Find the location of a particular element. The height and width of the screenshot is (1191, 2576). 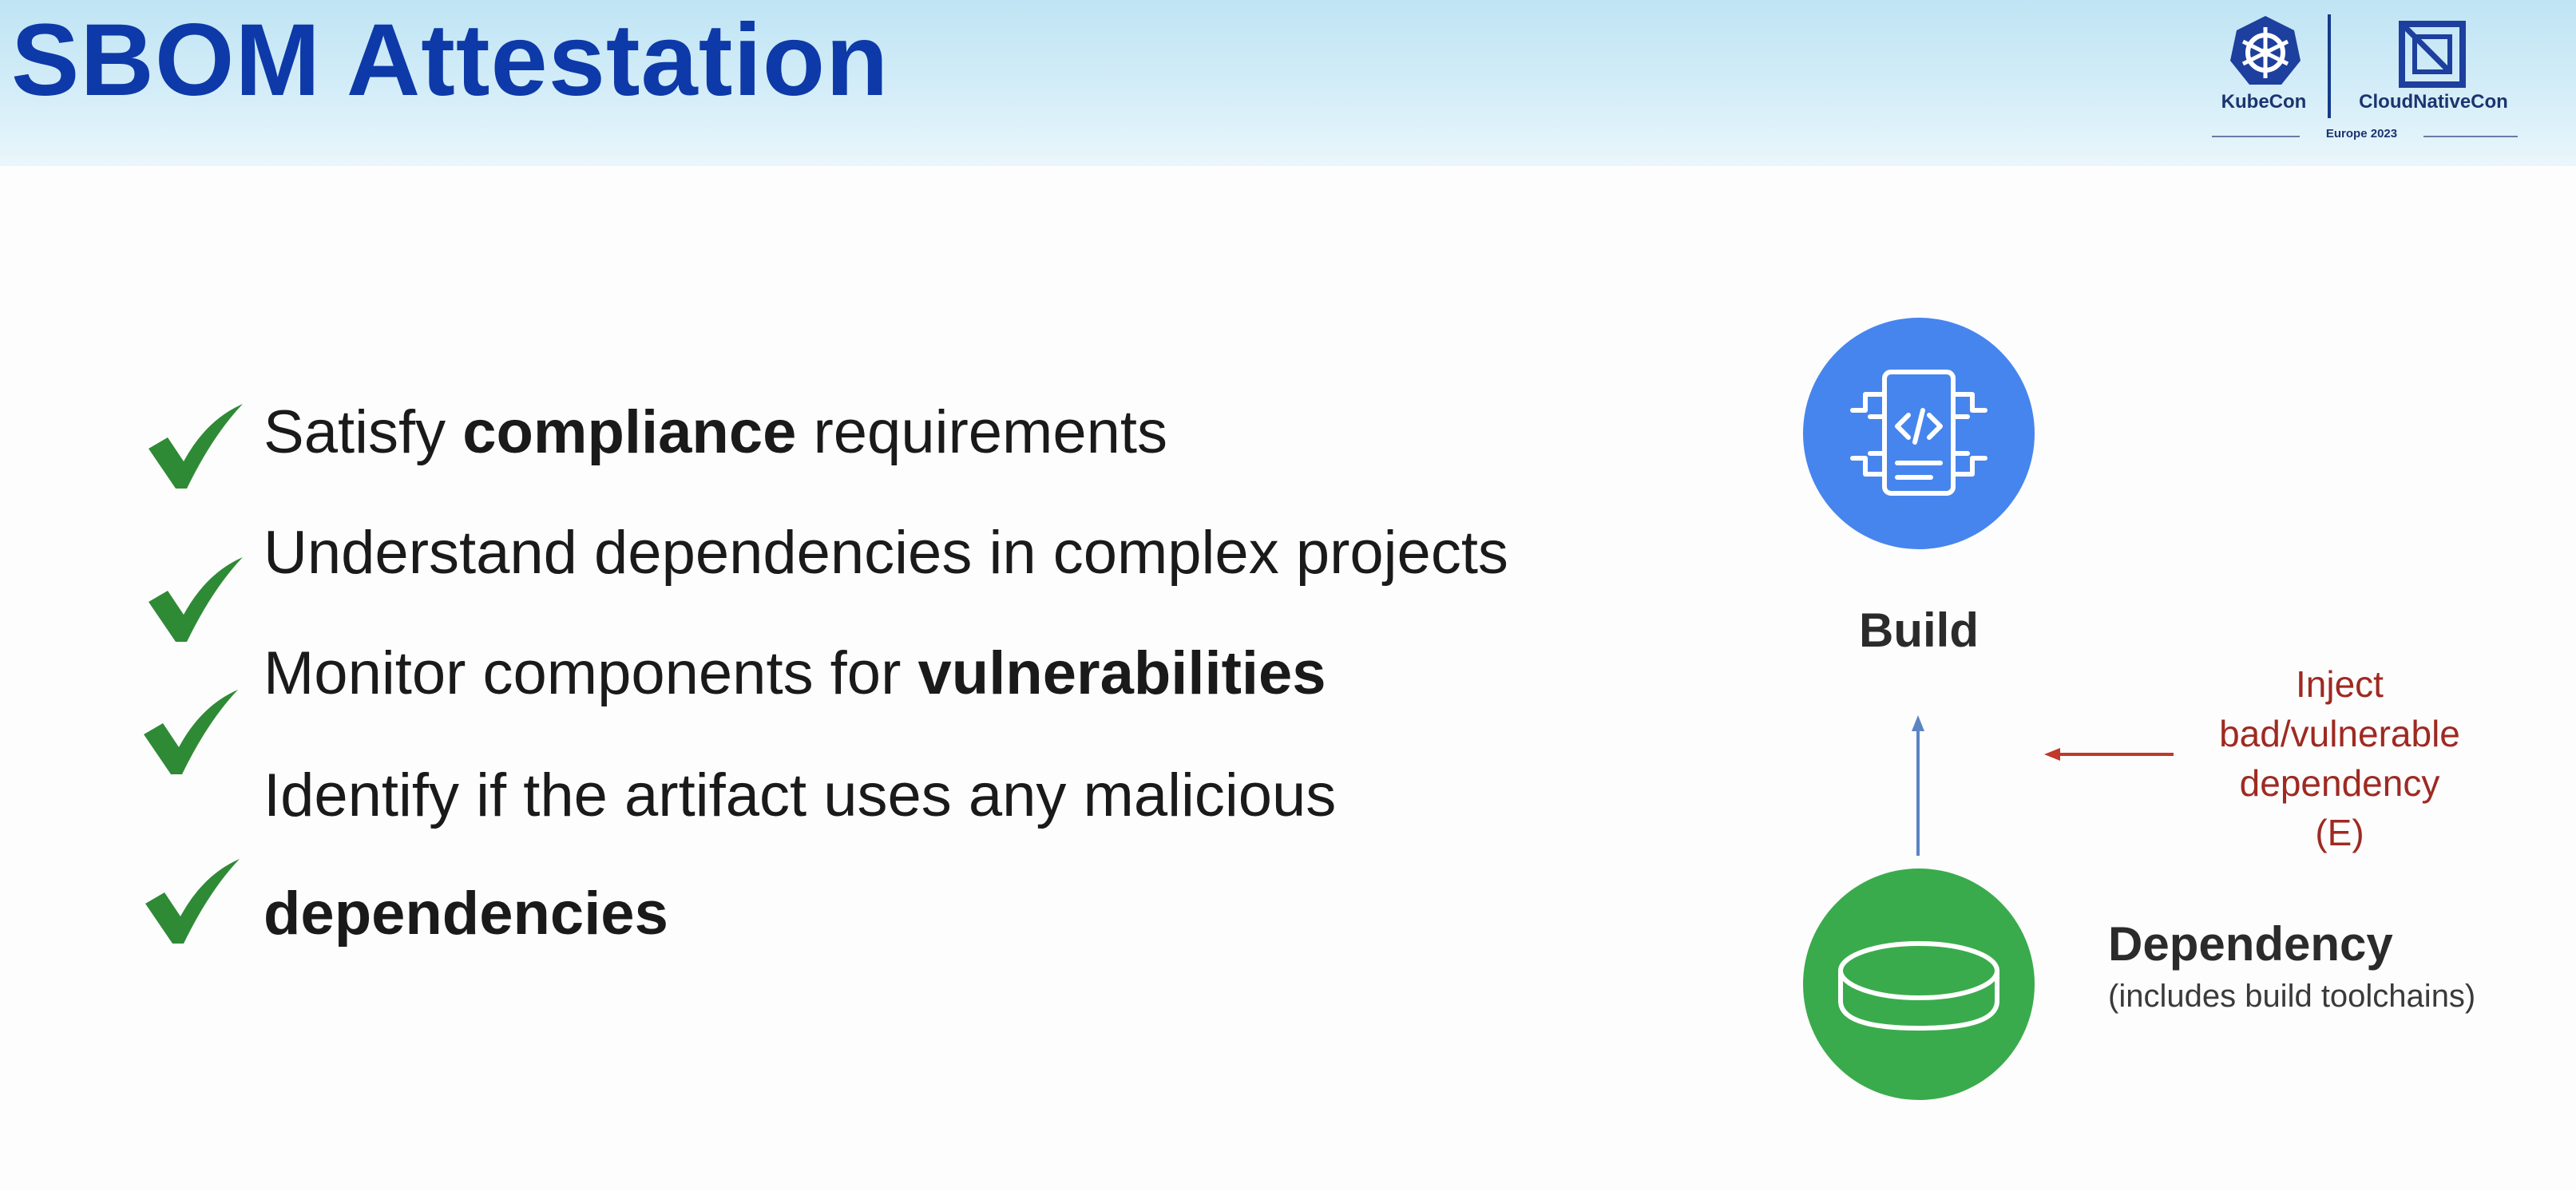

diagram-arrows is located at coordinates (2043, 785).